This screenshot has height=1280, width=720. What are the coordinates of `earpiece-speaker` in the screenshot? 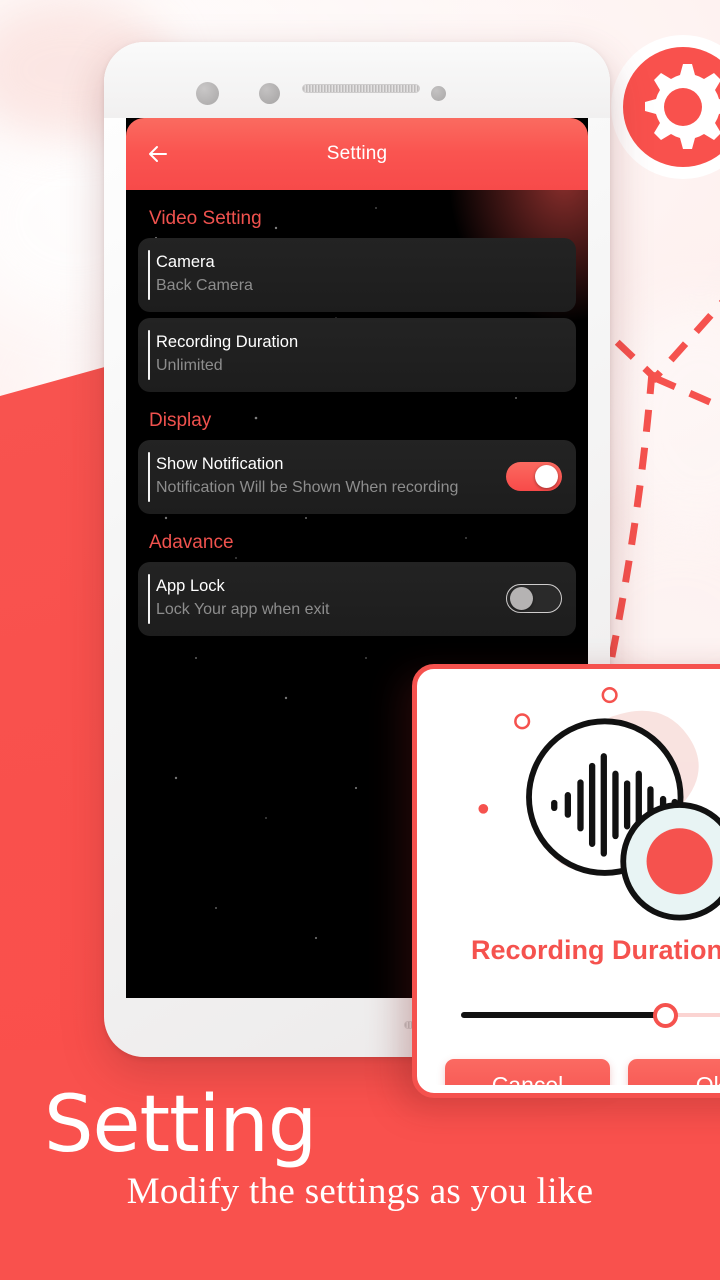 It's located at (361, 88).